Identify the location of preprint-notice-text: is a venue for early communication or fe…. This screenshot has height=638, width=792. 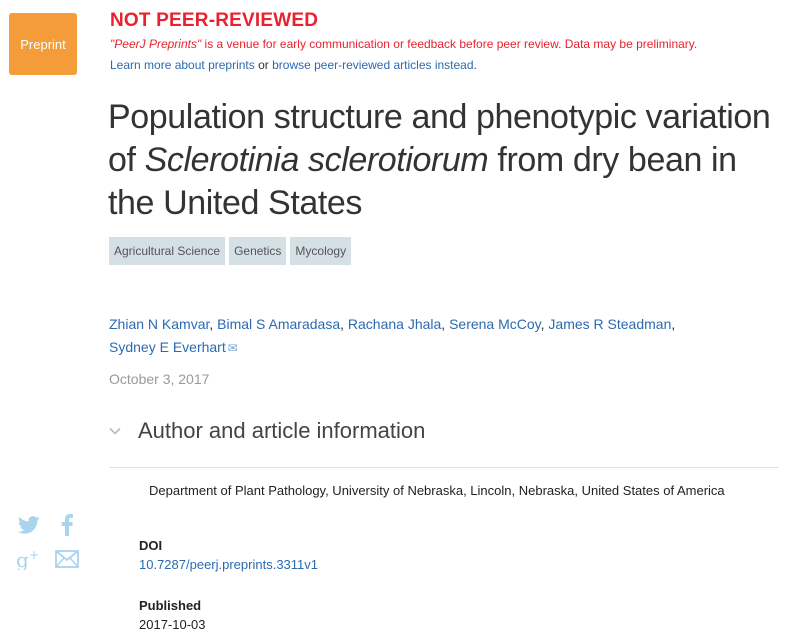
(449, 44).